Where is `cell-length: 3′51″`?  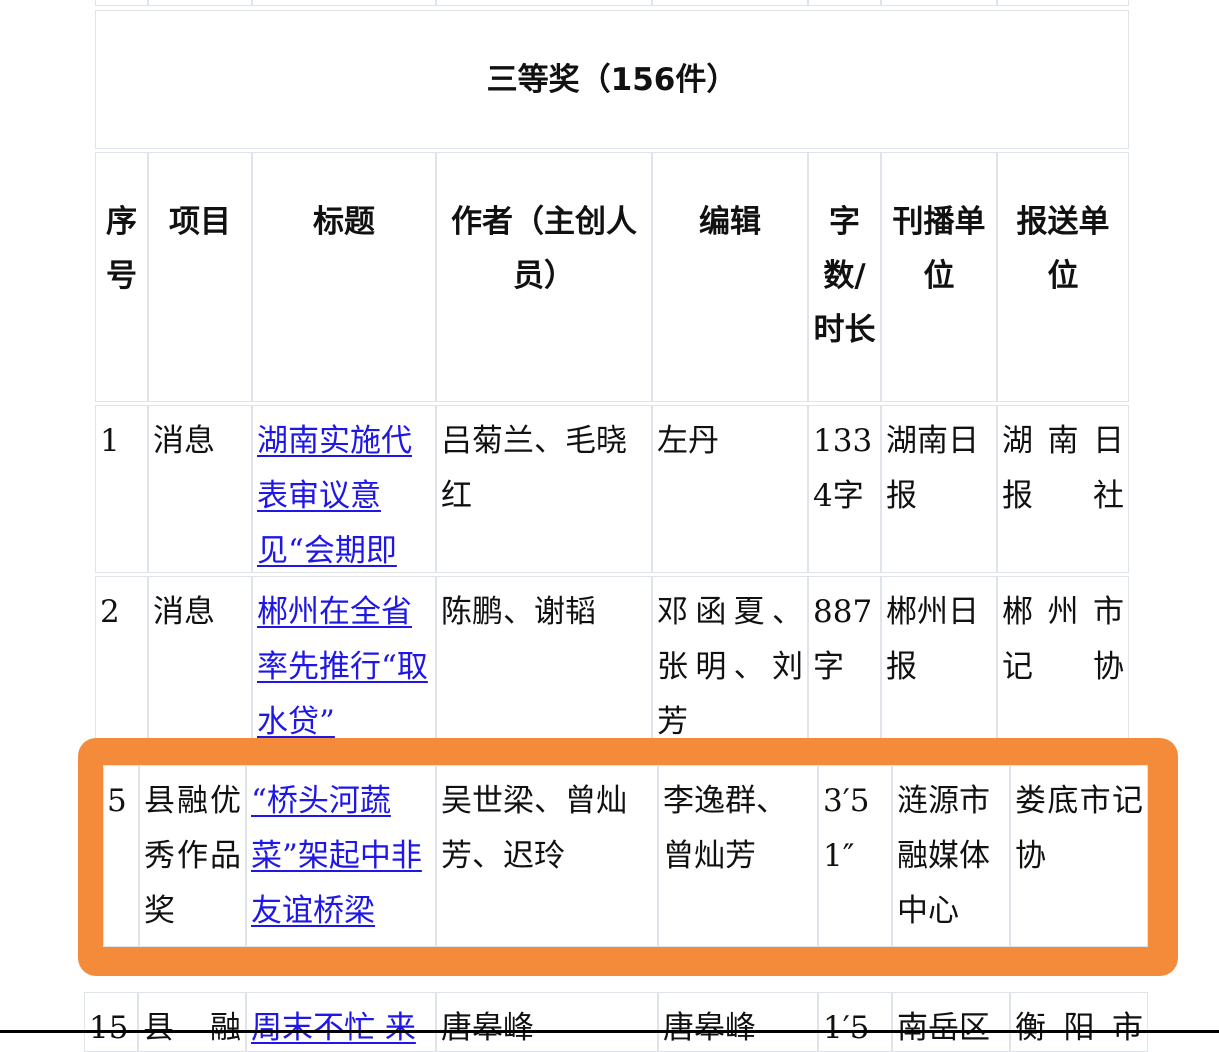 cell-length: 3′51″ is located at coordinates (855, 856).